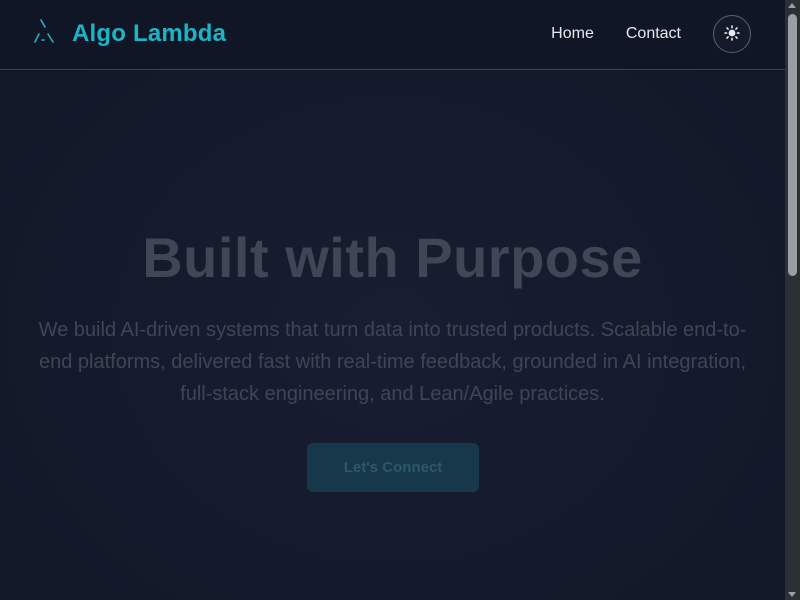  I want to click on theme-toggle-button, so click(732, 34).